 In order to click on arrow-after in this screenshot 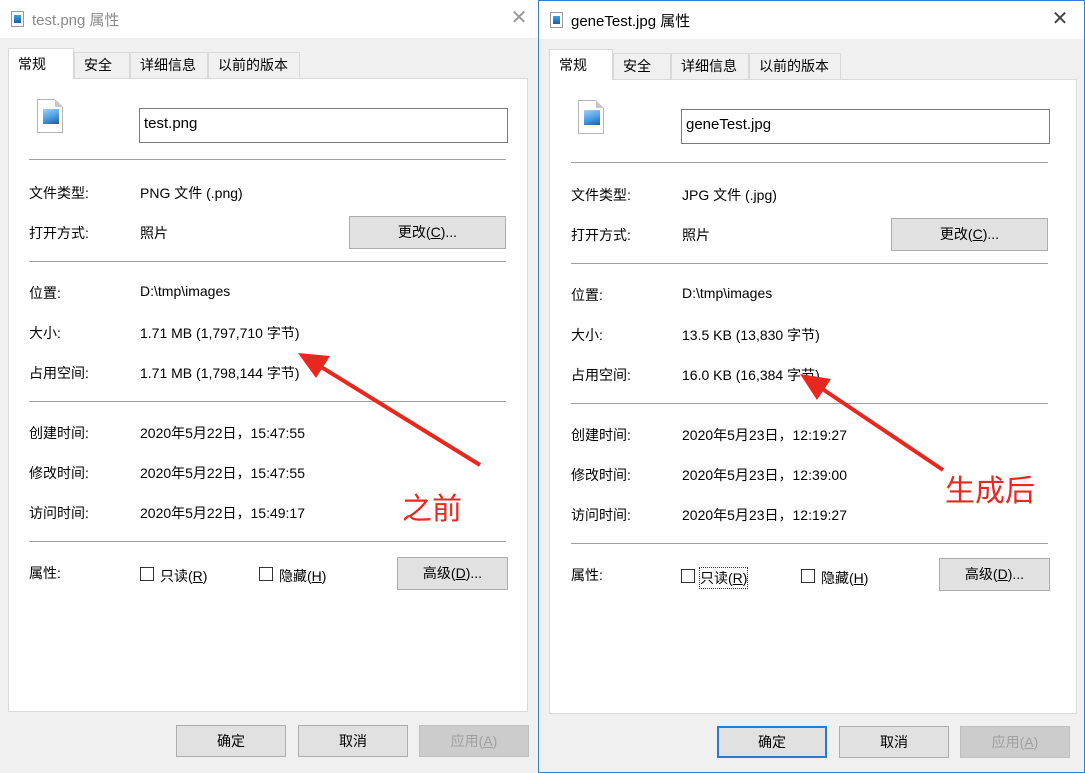, I will do `click(872, 423)`.